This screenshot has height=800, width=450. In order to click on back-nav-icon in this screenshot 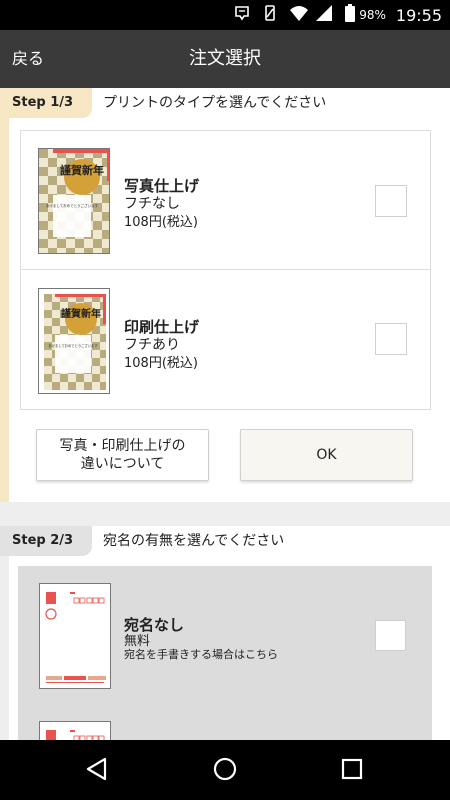, I will do `click(97, 770)`.